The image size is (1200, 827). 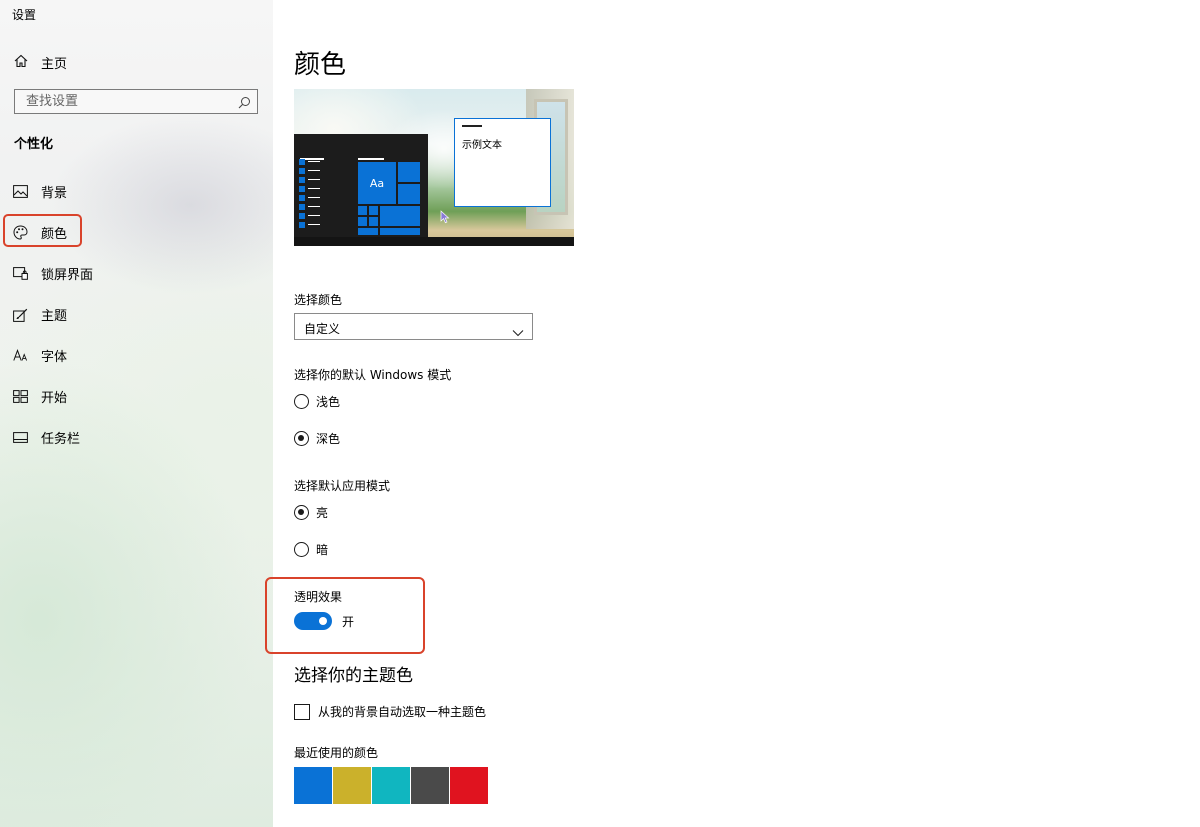 What do you see at coordinates (54, 398) in the screenshot?
I see `sidebar-item-label: 开始` at bounding box center [54, 398].